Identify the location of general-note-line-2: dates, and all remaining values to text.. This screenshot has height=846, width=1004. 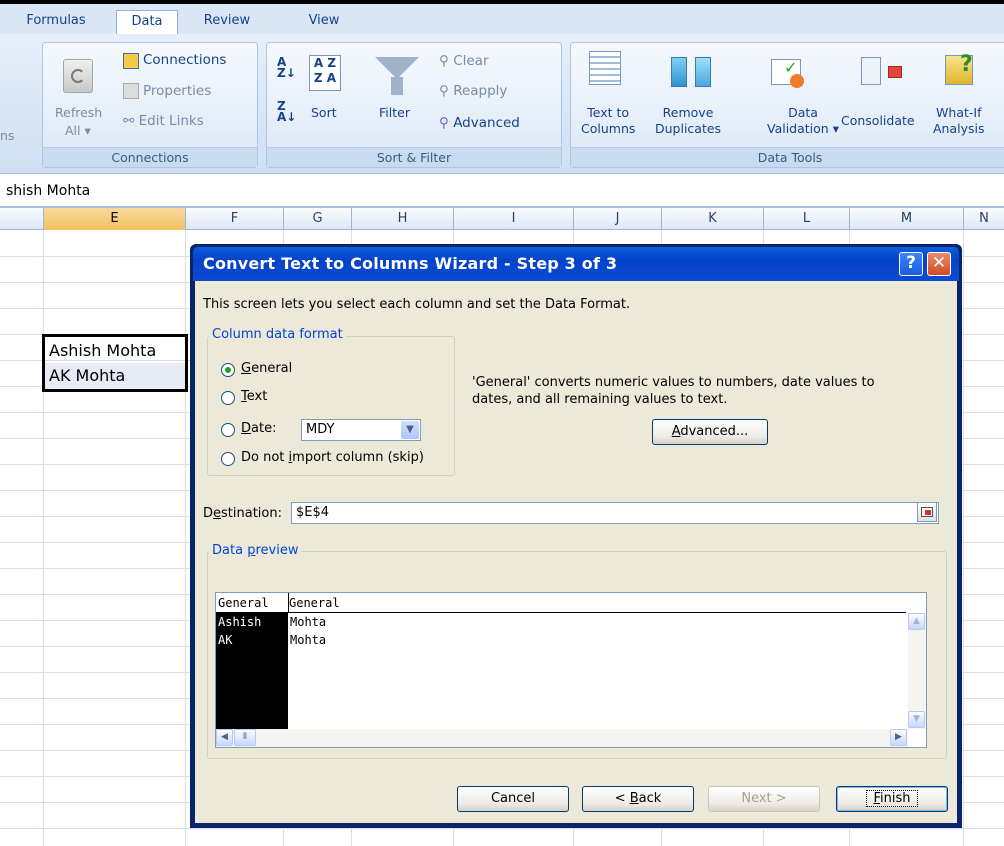
(600, 399).